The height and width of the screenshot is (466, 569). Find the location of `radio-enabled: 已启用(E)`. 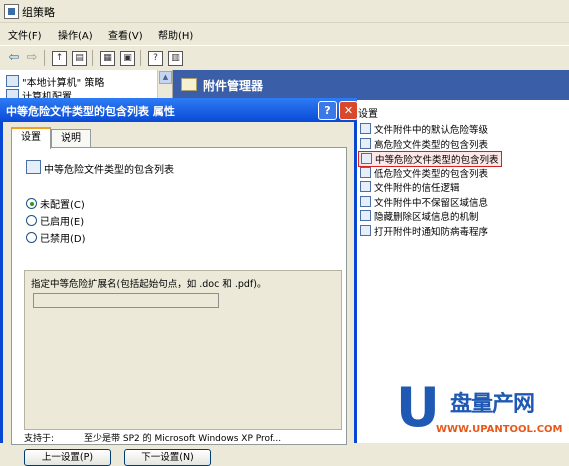

radio-enabled: 已启用(E) is located at coordinates (55, 220).